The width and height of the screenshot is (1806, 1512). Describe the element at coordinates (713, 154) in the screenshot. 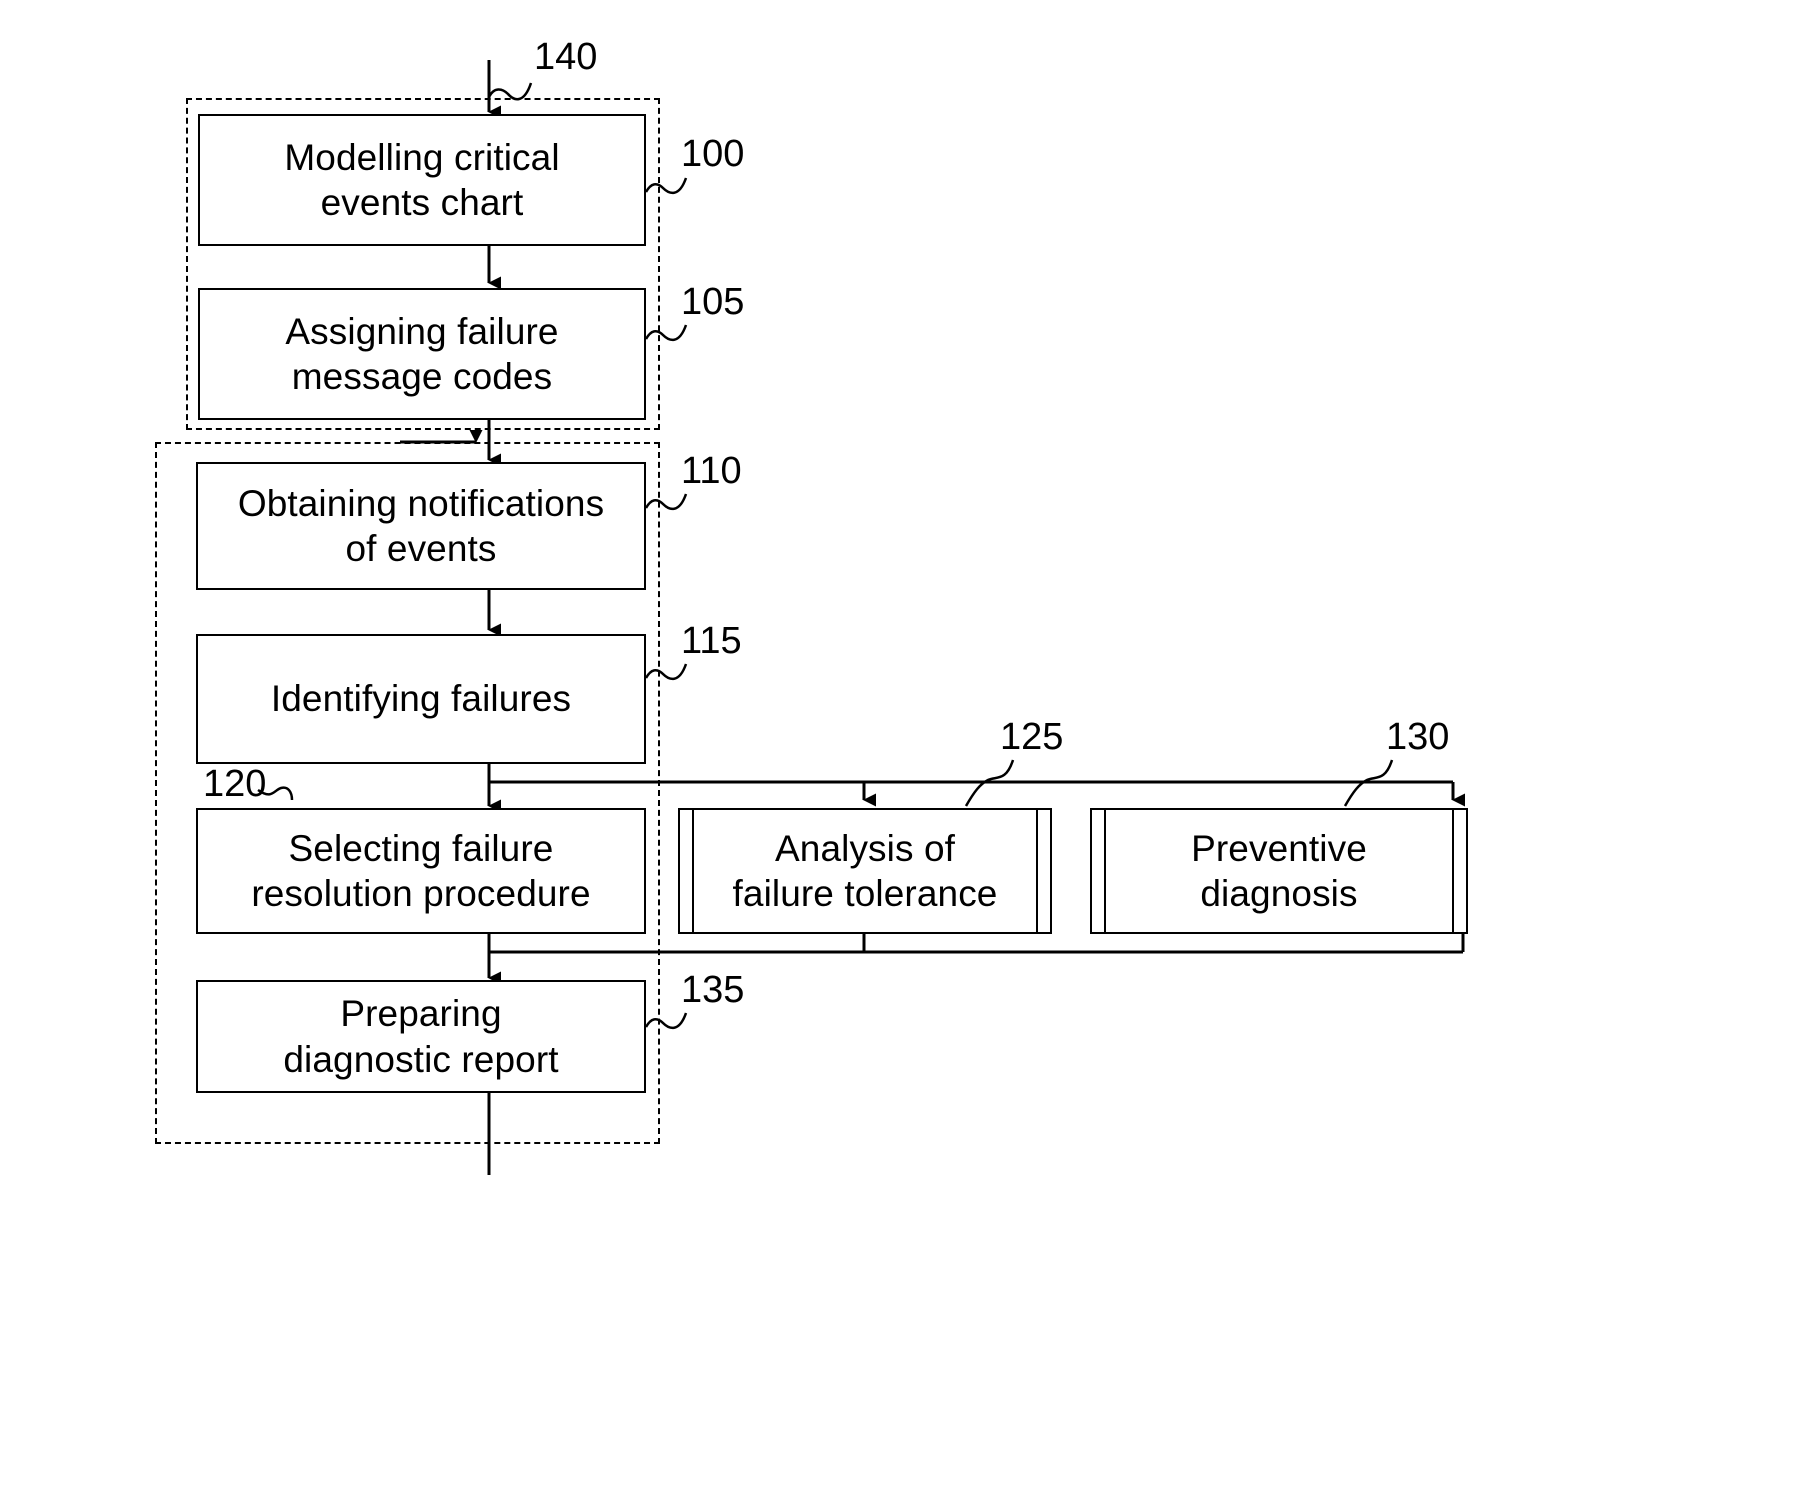

I see `ref-numeral-100: 100` at that location.